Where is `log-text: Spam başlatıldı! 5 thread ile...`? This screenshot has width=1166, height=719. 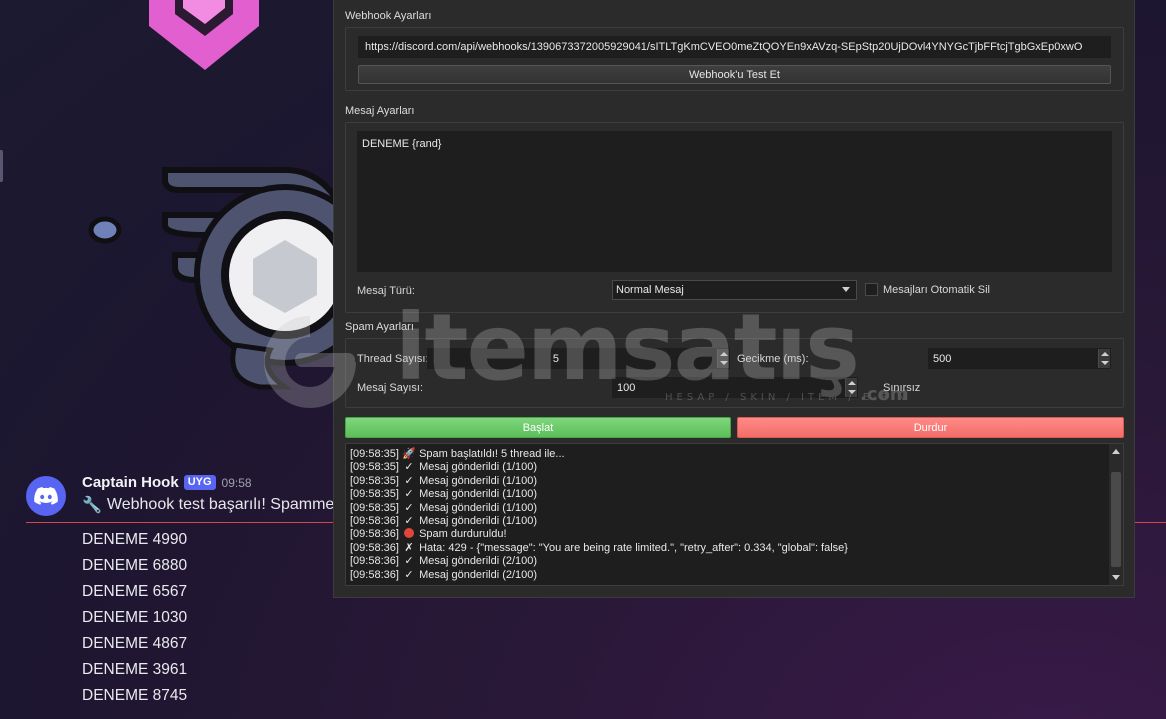
log-text: Spam başlatıldı! 5 thread ile... is located at coordinates (492, 454).